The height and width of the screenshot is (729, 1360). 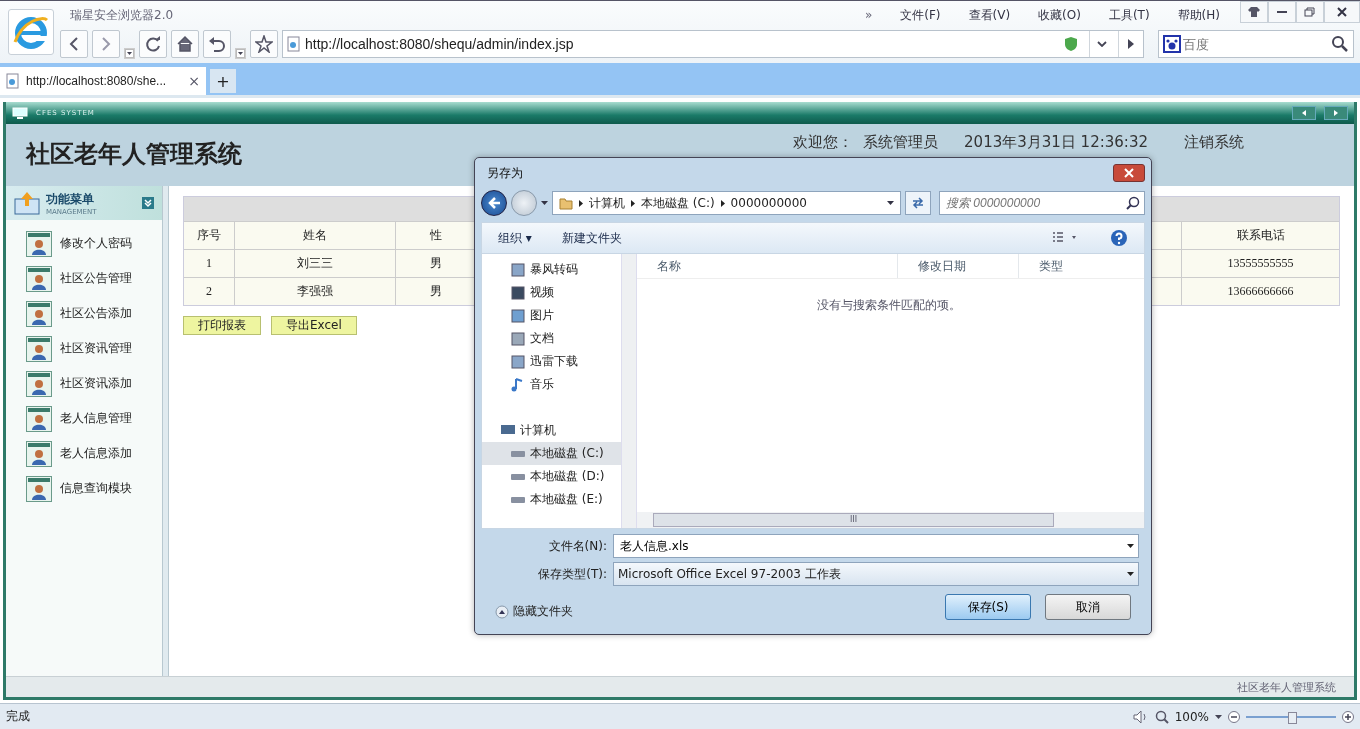 I want to click on skin-button, so click(x=1254, y=12).